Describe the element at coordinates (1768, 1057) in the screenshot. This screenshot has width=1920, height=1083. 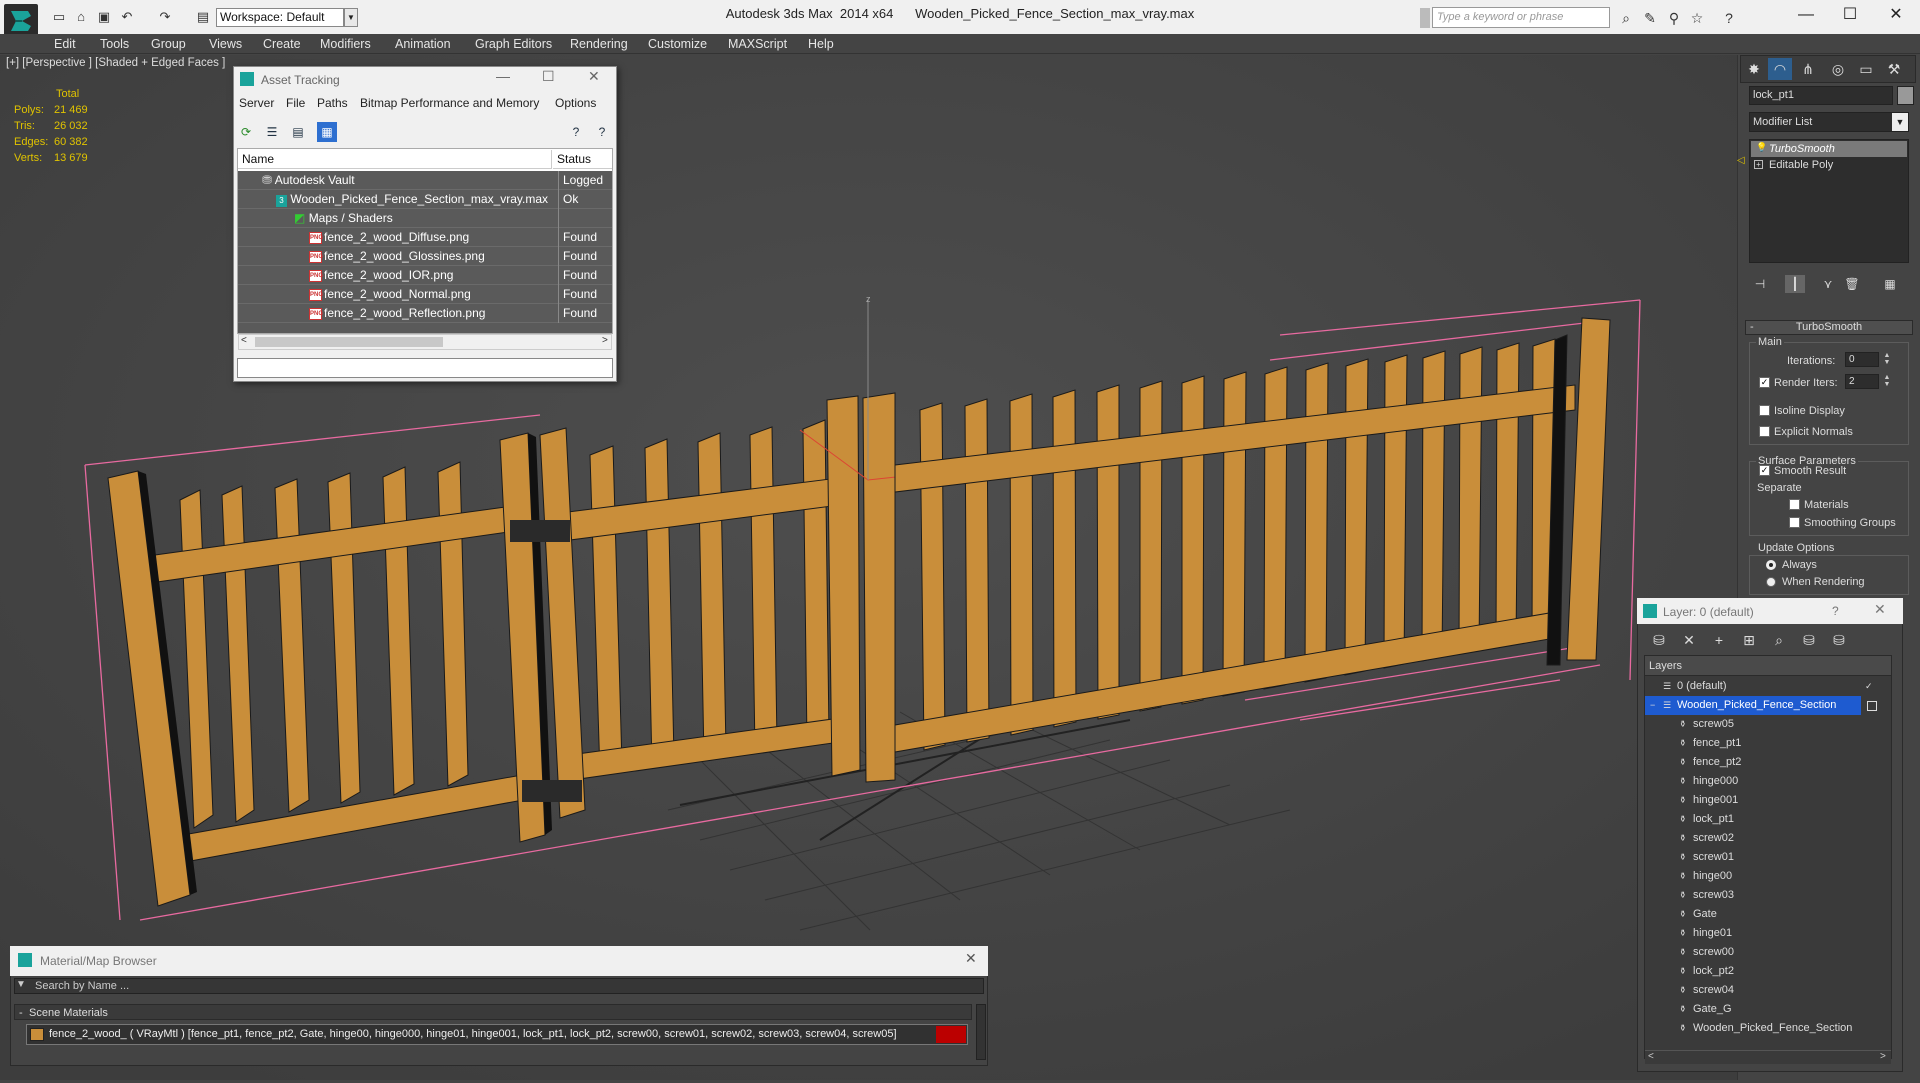
I see `horizontal-scrollbar` at that location.